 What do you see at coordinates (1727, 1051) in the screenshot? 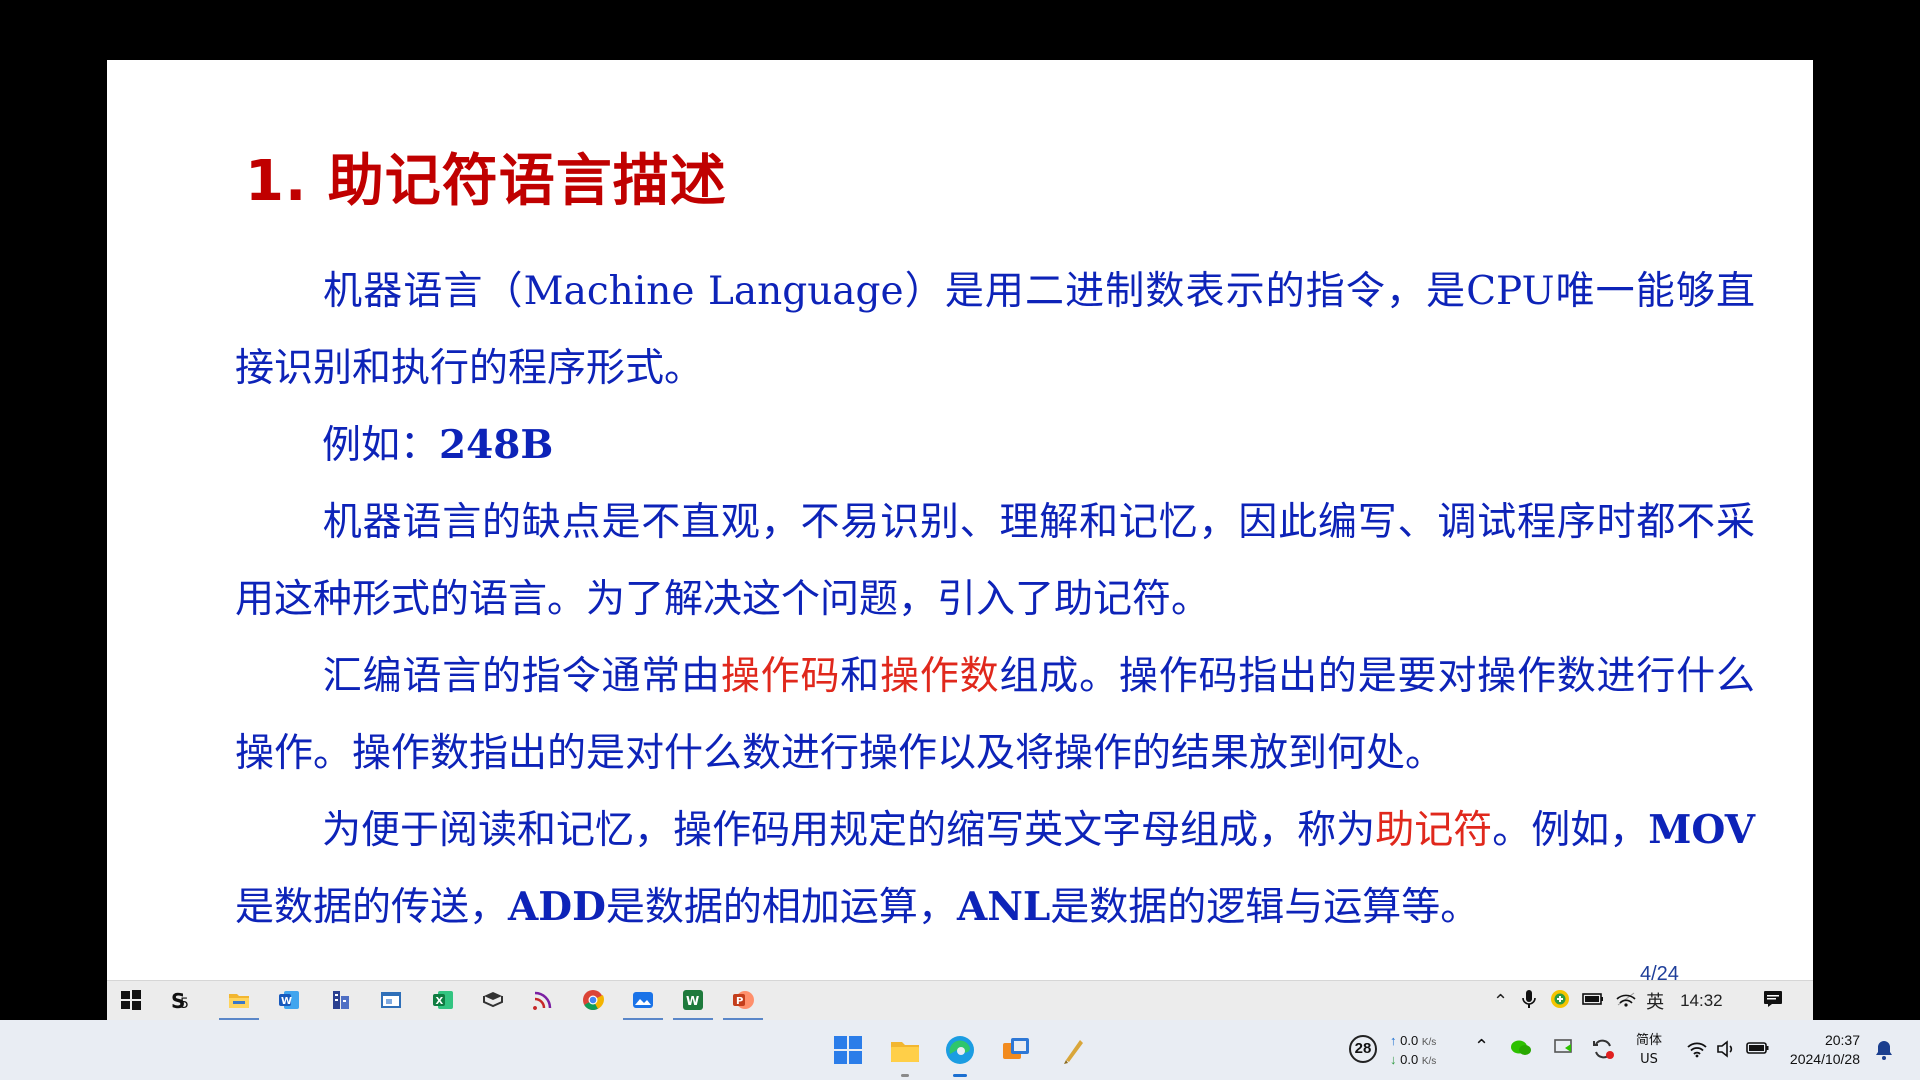
I see `volume-icon` at bounding box center [1727, 1051].